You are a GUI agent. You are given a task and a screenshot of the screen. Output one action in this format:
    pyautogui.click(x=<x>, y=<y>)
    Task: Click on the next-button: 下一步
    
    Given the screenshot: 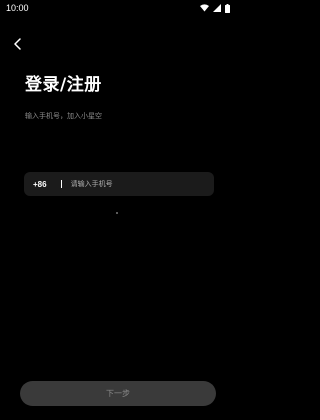 What is the action you would take?
    pyautogui.click(x=118, y=393)
    